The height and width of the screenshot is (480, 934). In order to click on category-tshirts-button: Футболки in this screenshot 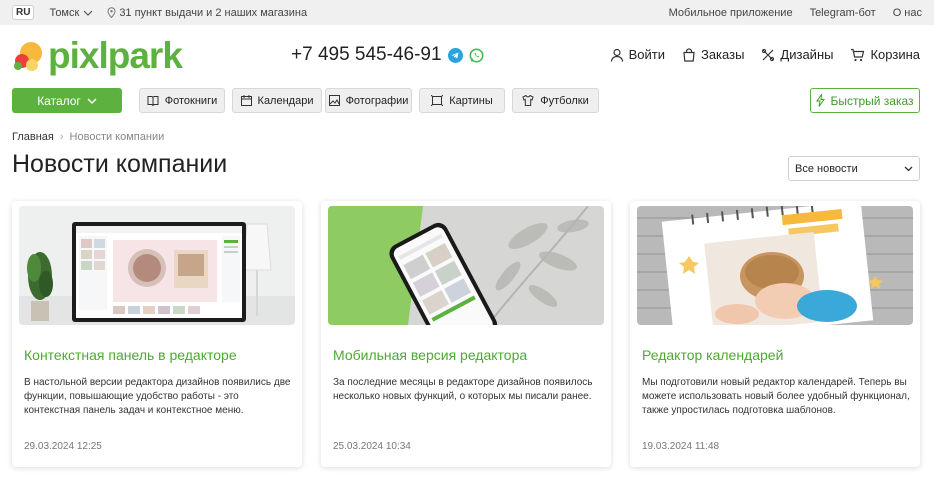, I will do `click(555, 100)`.